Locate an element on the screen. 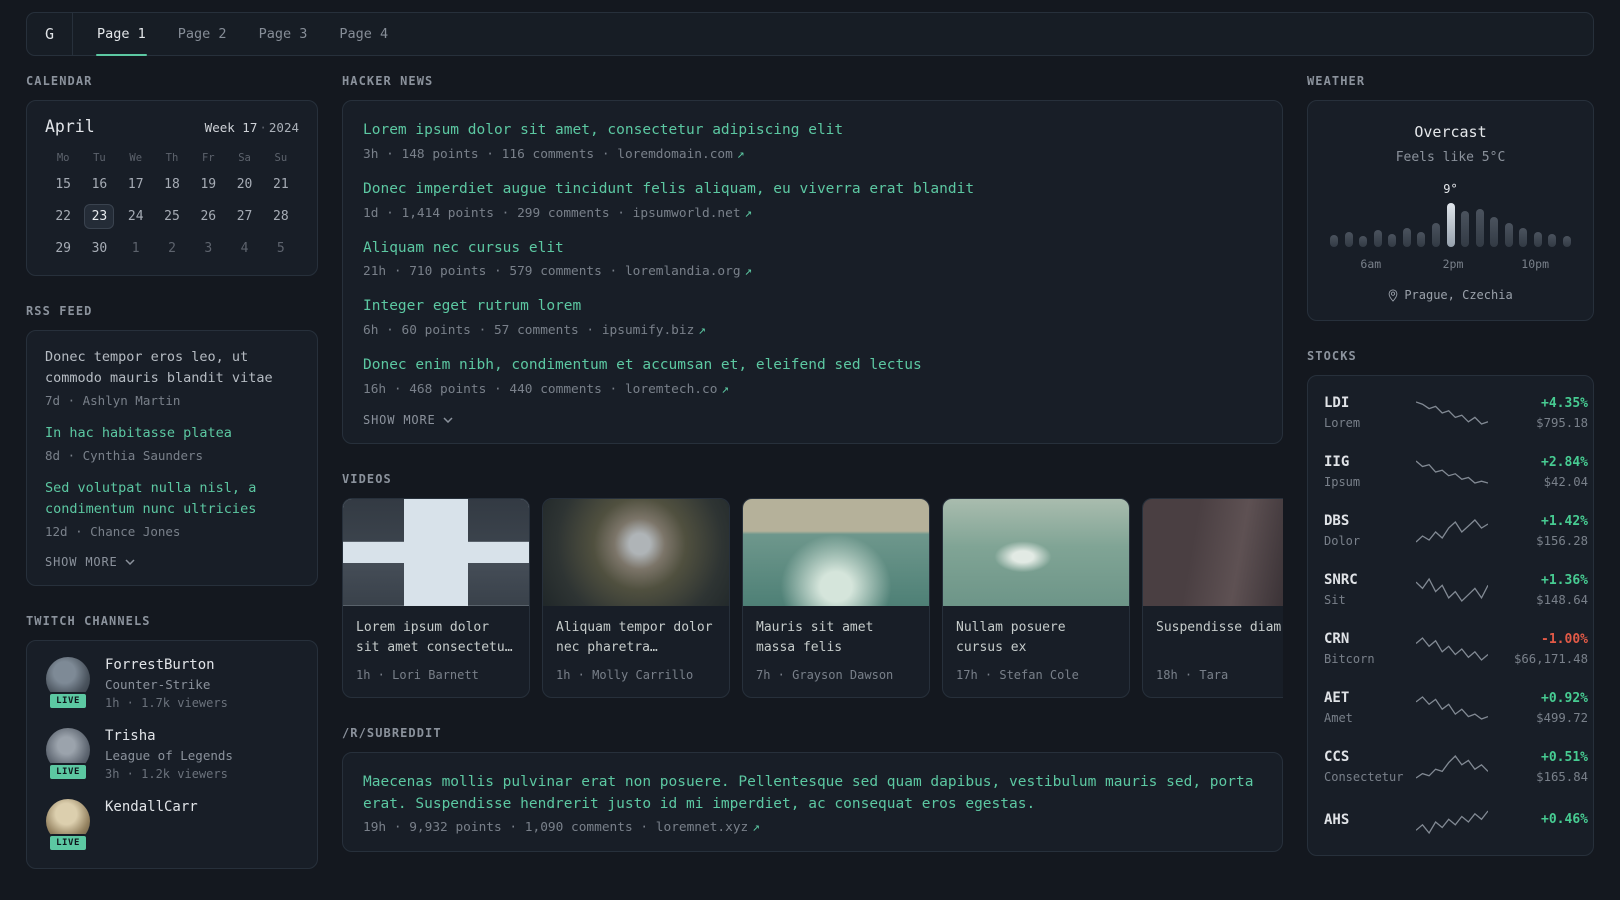 The image size is (1620, 900). twitch-channel-row: LIVE KendallCarr is located at coordinates (172, 825).